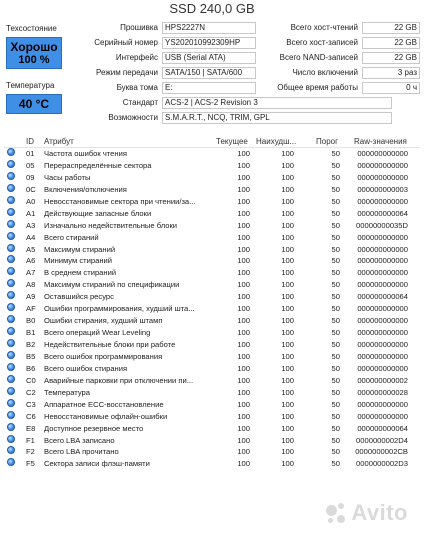 This screenshot has width=424, height=540. What do you see at coordinates (31, 285) in the screenshot?
I see `cell-id: A8` at bounding box center [31, 285].